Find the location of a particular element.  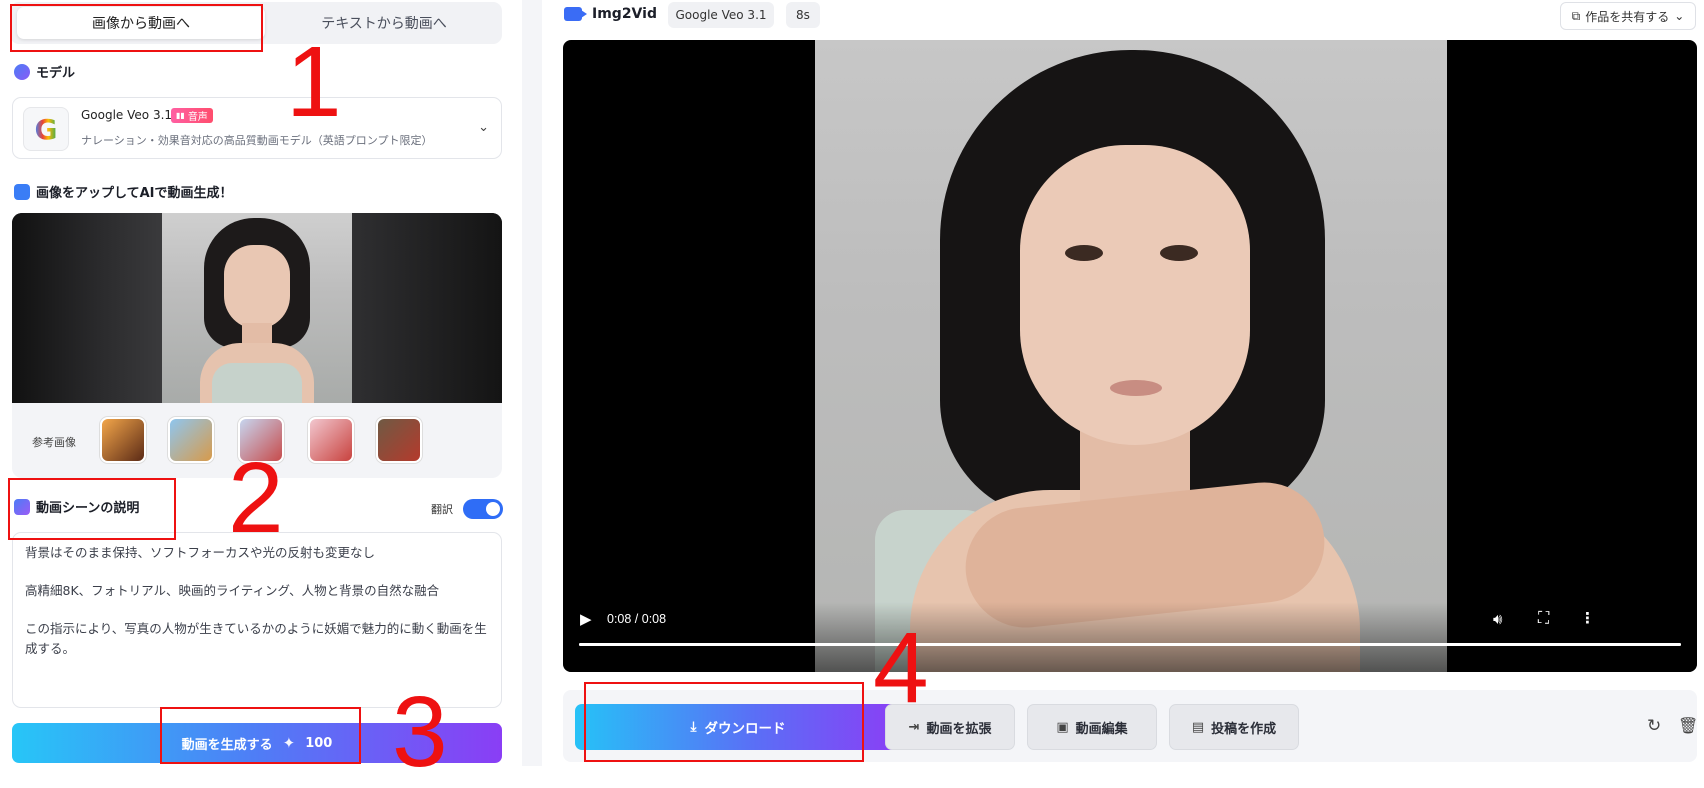

result-topbar: Img2Vid Google Veo 3.1 8s ⧉ 作品を共有する ⌄ is located at coordinates (1123, 18).